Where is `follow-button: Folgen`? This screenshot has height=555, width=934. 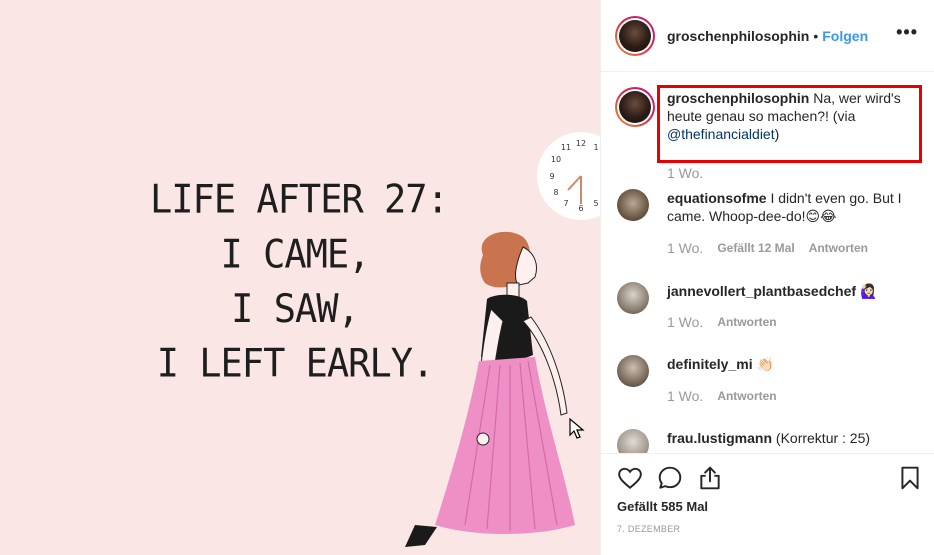 follow-button: Folgen is located at coordinates (845, 36).